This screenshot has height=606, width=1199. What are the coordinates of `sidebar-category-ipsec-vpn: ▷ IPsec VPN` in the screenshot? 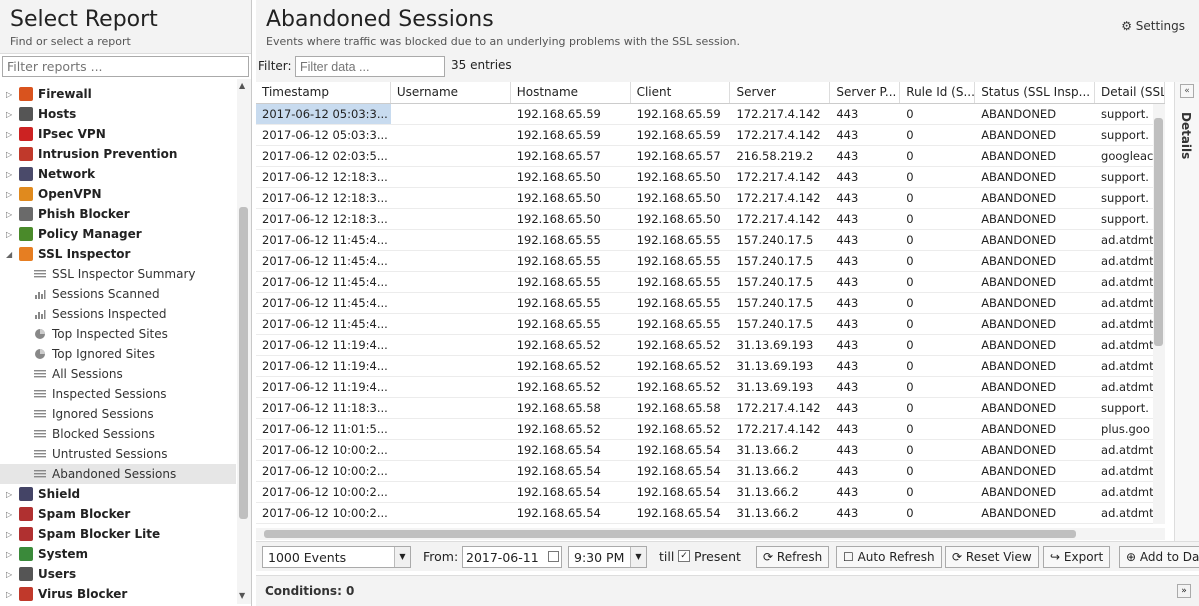 It's located at (118, 134).